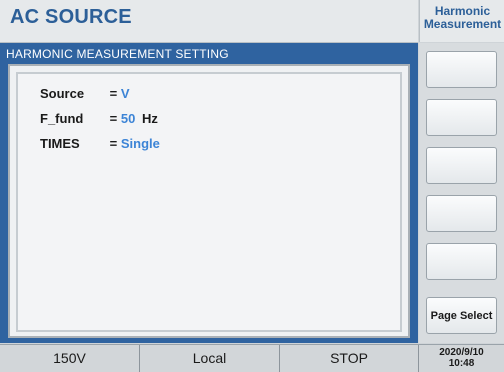  Describe the element at coordinates (209, 21) in the screenshot. I see `title-bar: AC SOURCE` at that location.